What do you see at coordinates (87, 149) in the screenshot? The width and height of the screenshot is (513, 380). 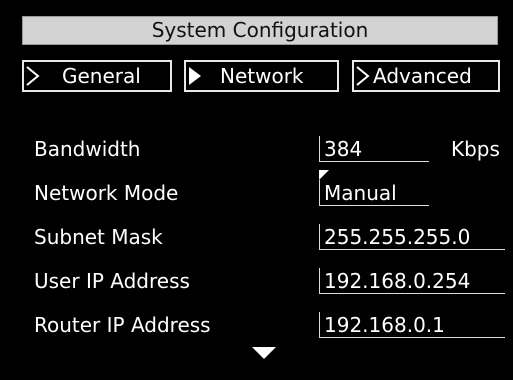 I see `bandwidth-label: Bandwidth` at bounding box center [87, 149].